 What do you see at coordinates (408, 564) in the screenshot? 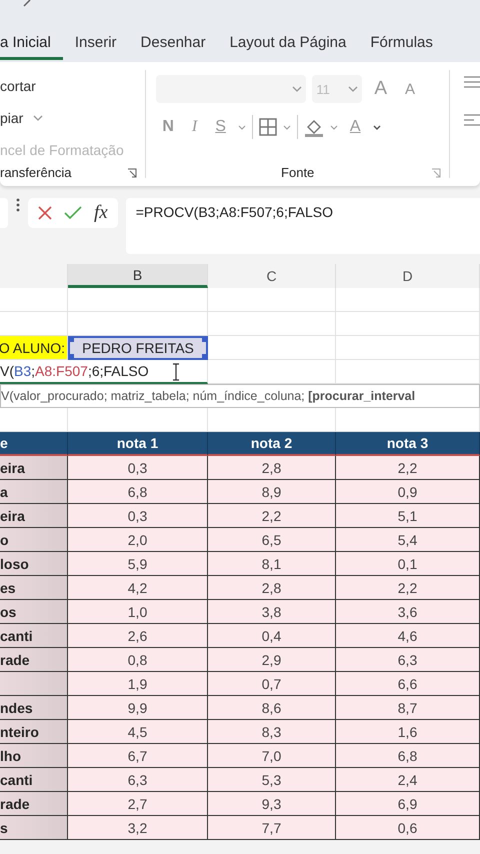
I see `table-cell: 0,1` at bounding box center [408, 564].